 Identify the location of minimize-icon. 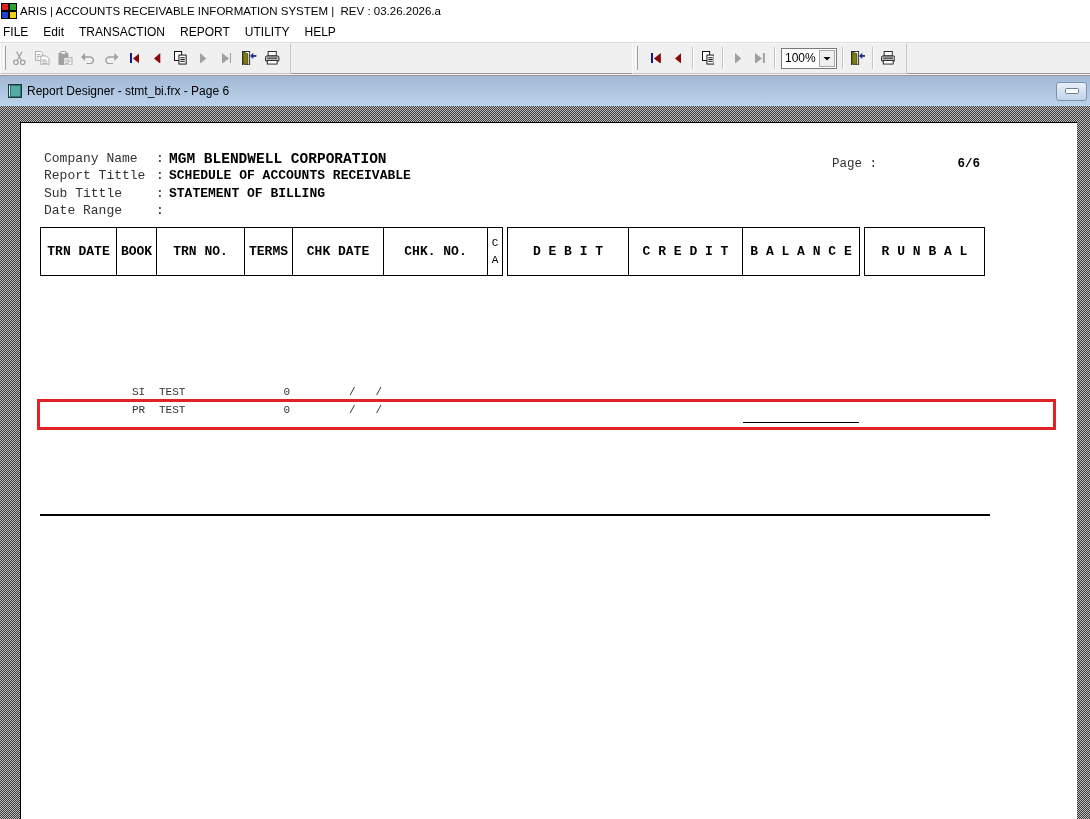
(1071, 91).